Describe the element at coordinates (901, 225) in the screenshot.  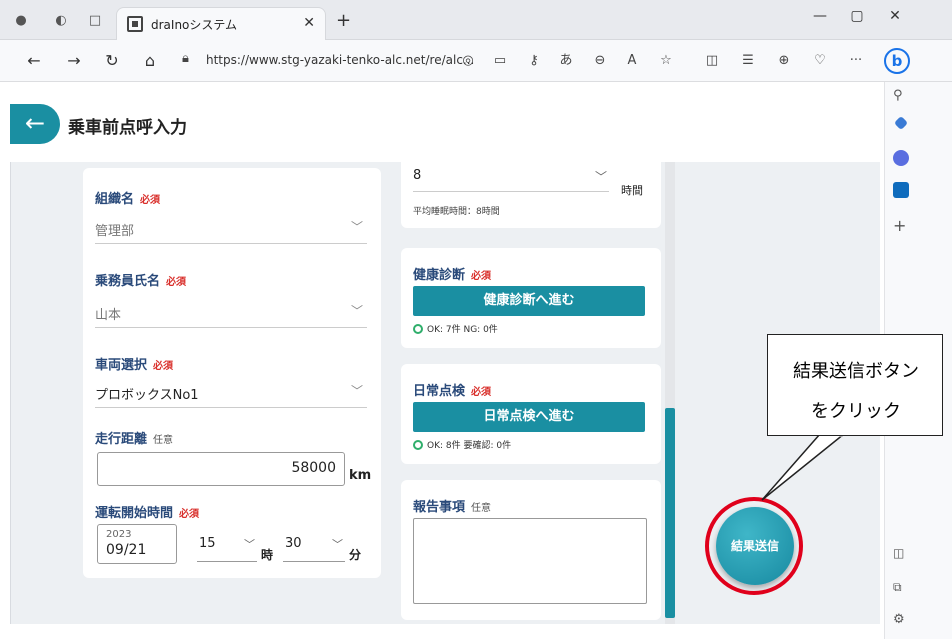
I see `add-sidebar-icon: +` at that location.